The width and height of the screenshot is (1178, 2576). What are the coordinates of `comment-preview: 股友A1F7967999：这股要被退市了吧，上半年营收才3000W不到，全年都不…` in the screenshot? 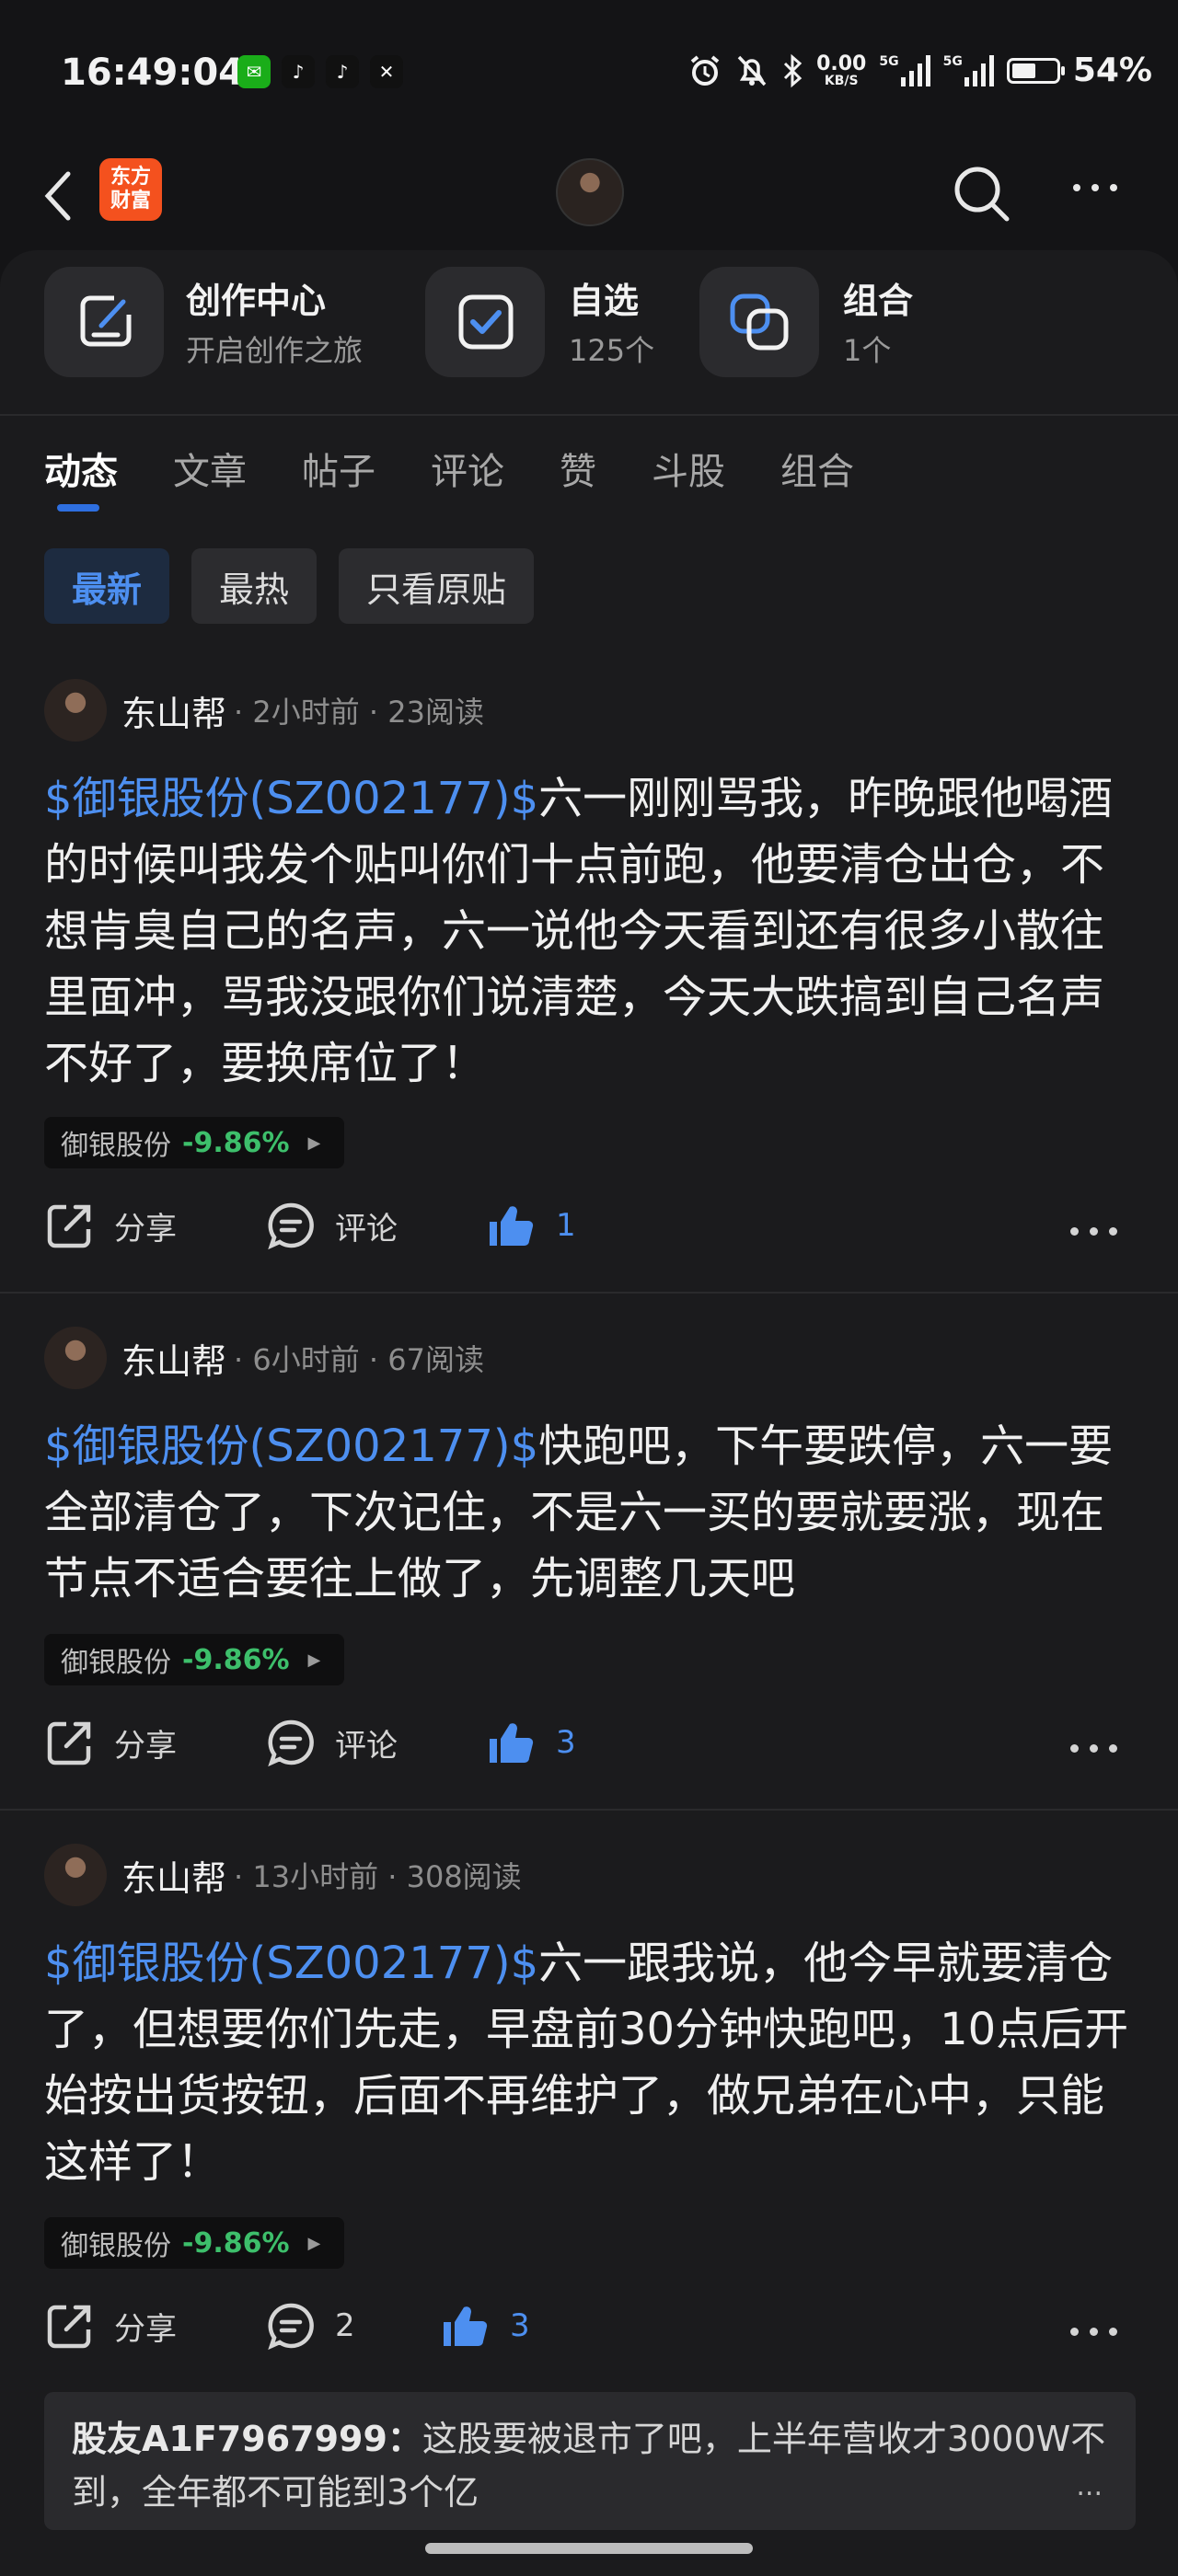 It's located at (590, 2461).